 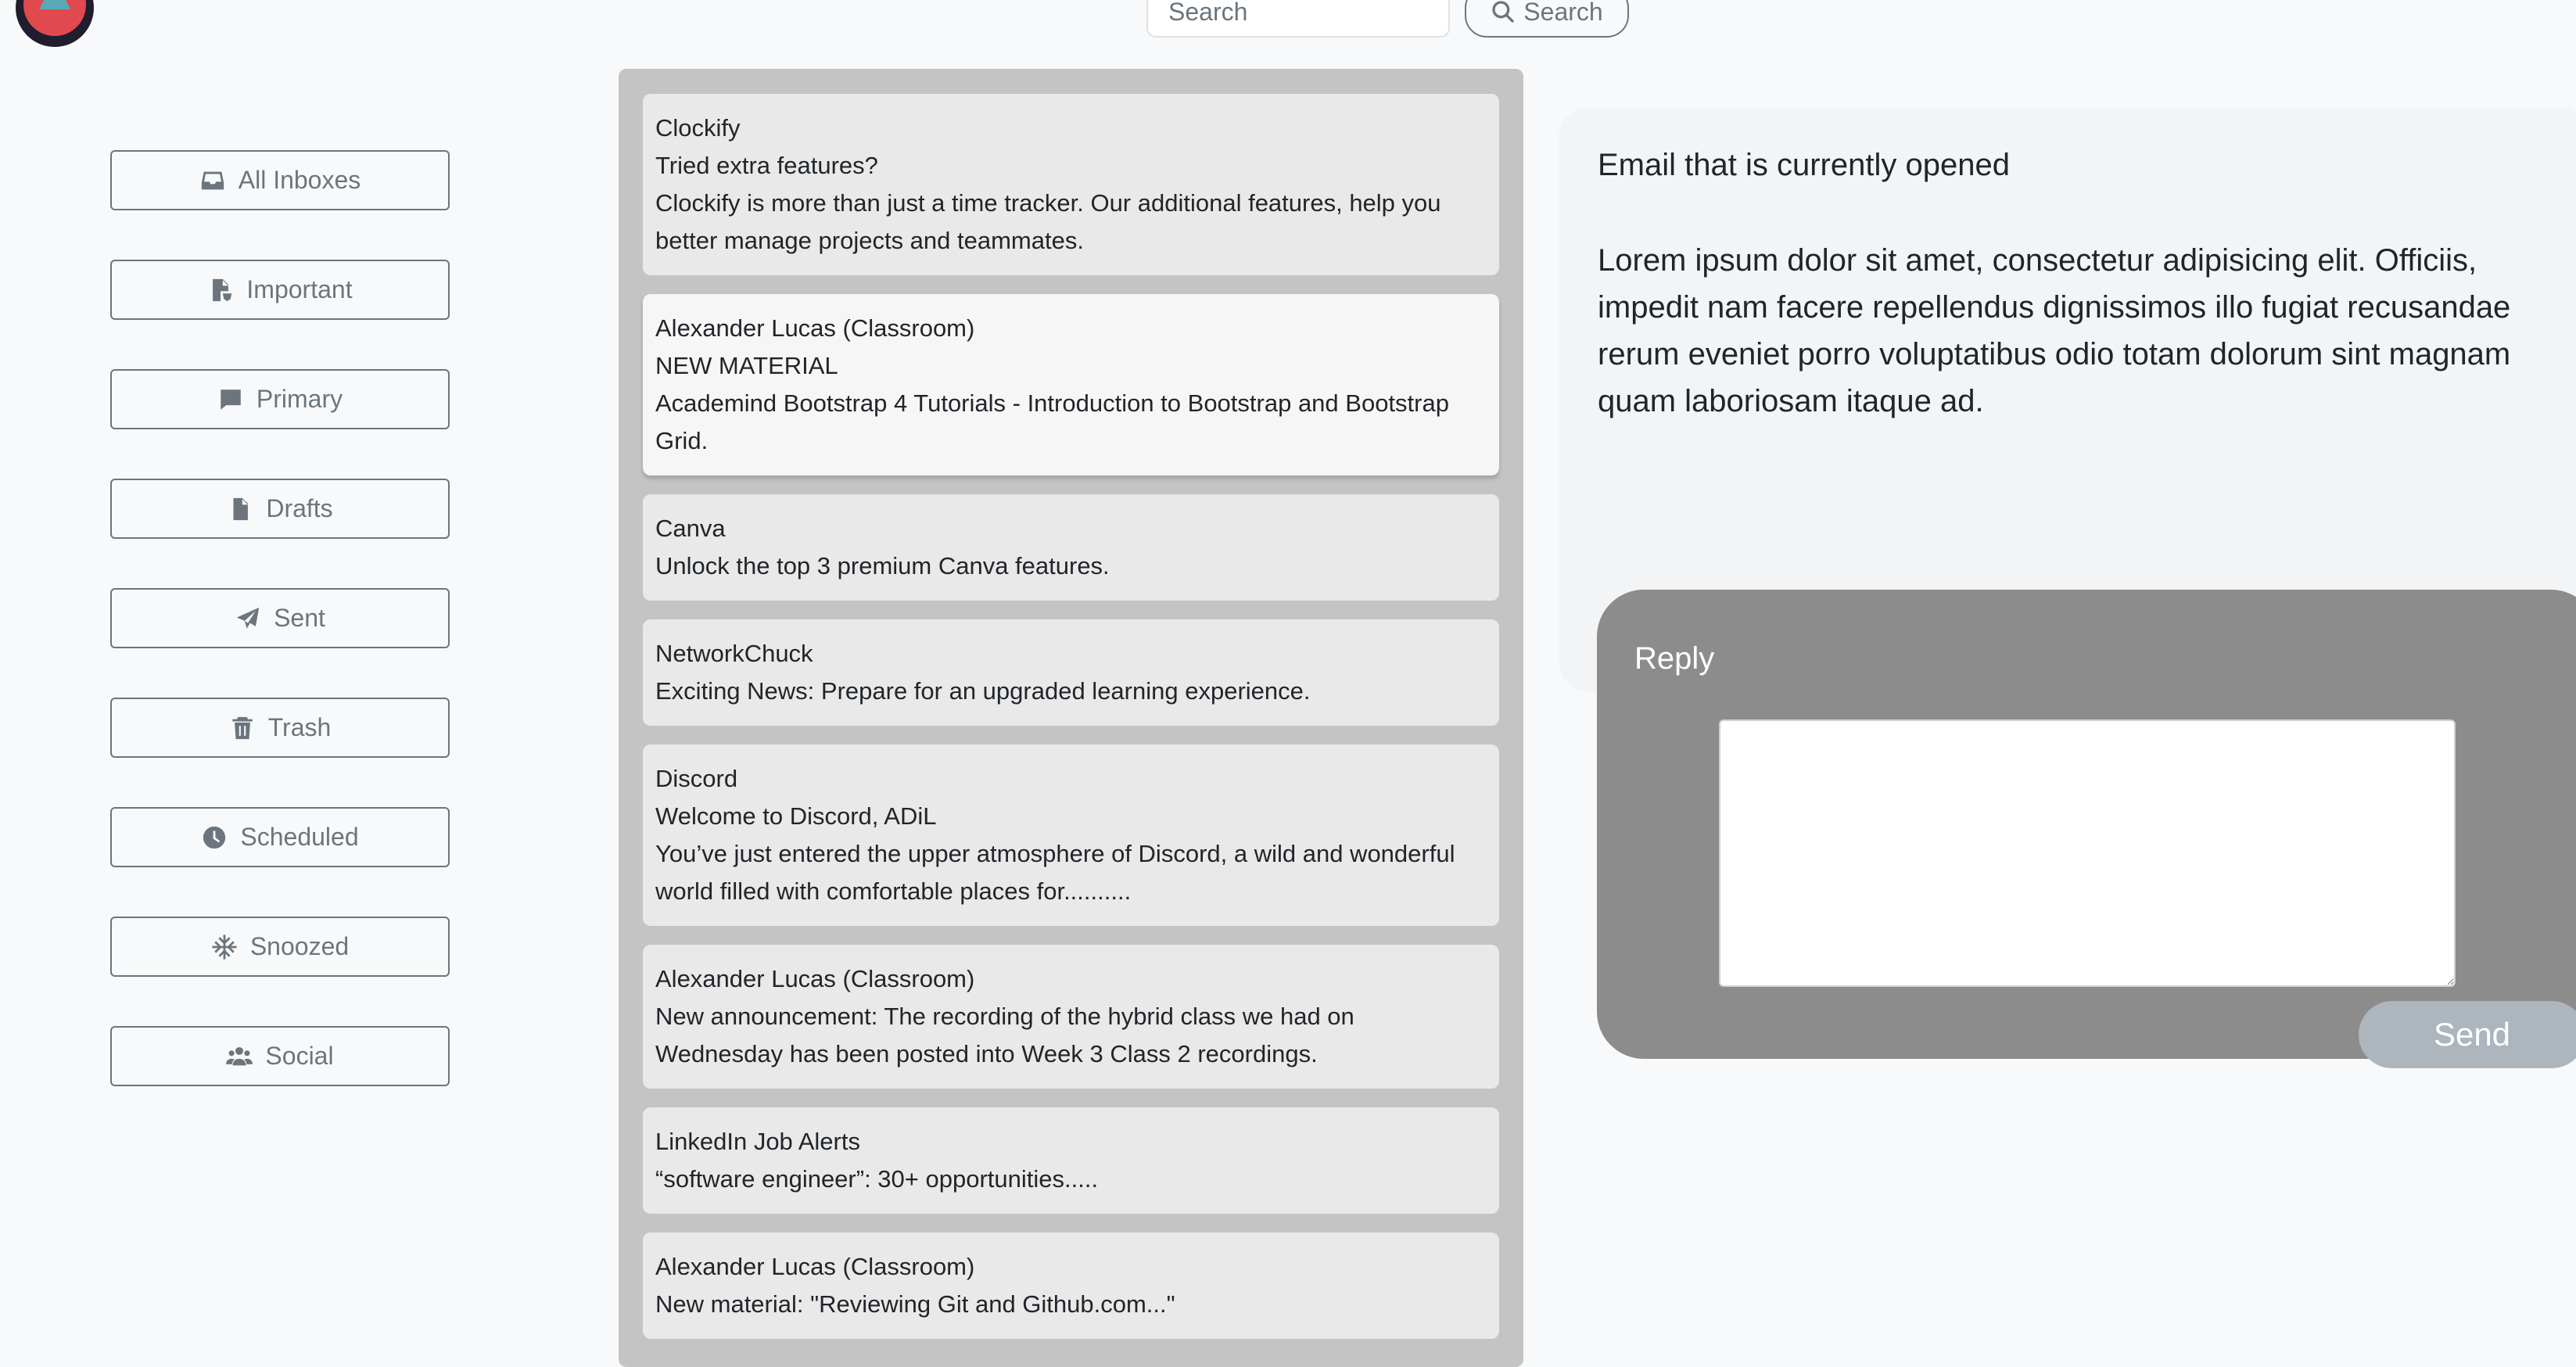 What do you see at coordinates (239, 1055) in the screenshot?
I see `users-icon` at bounding box center [239, 1055].